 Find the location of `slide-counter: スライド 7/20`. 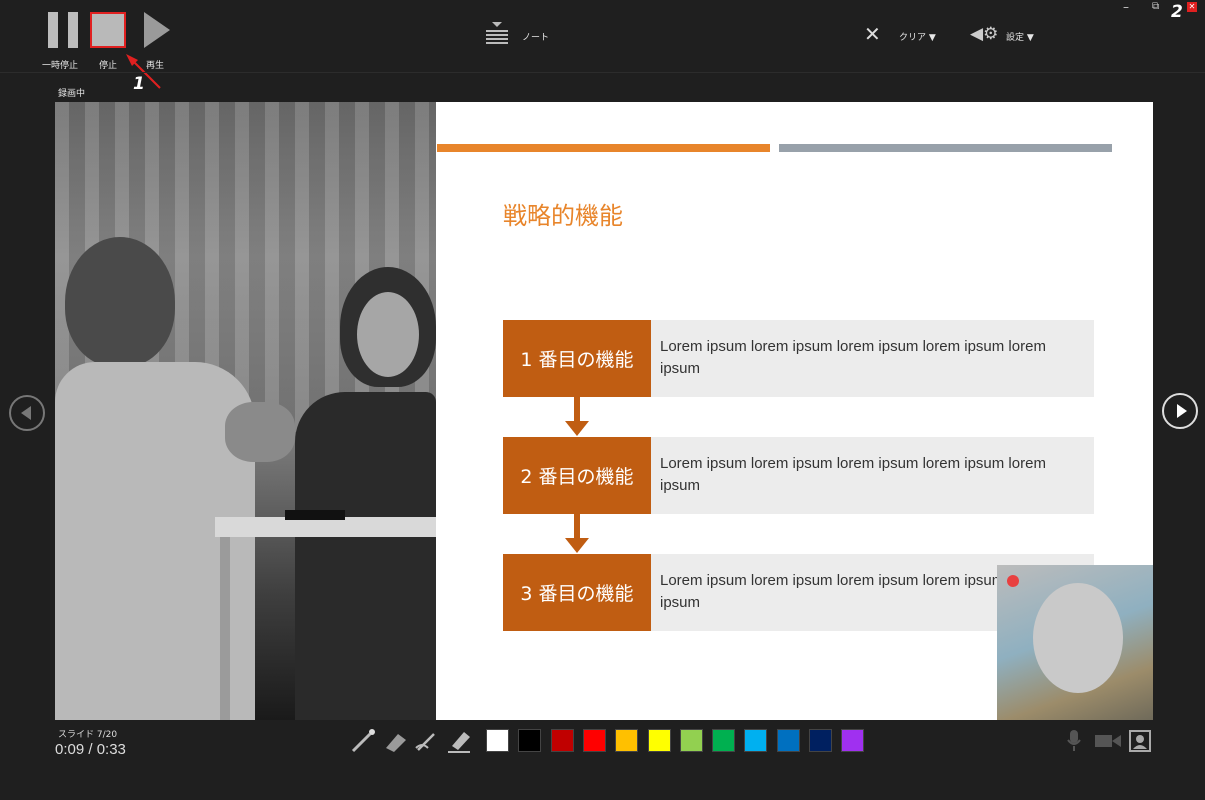

slide-counter: スライド 7/20 is located at coordinates (88, 735).